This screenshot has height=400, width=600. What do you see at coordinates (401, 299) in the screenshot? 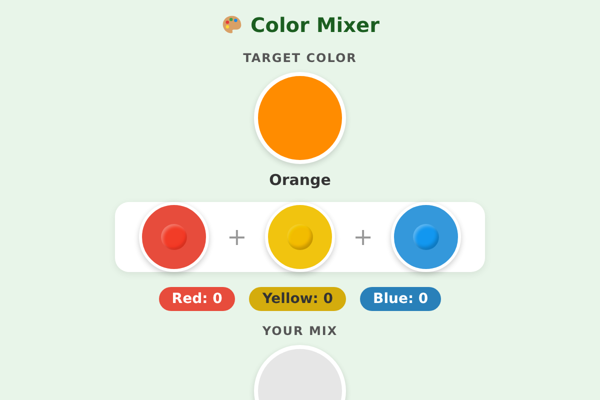
I see `count-badge: Blue: 0` at bounding box center [401, 299].